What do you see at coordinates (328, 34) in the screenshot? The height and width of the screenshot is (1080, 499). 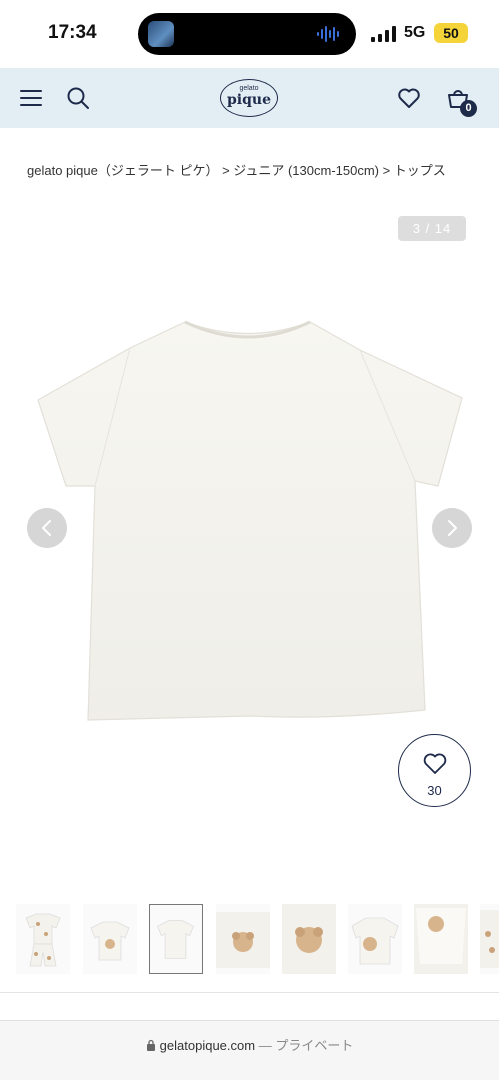 I see `audio-waveform-icon` at bounding box center [328, 34].